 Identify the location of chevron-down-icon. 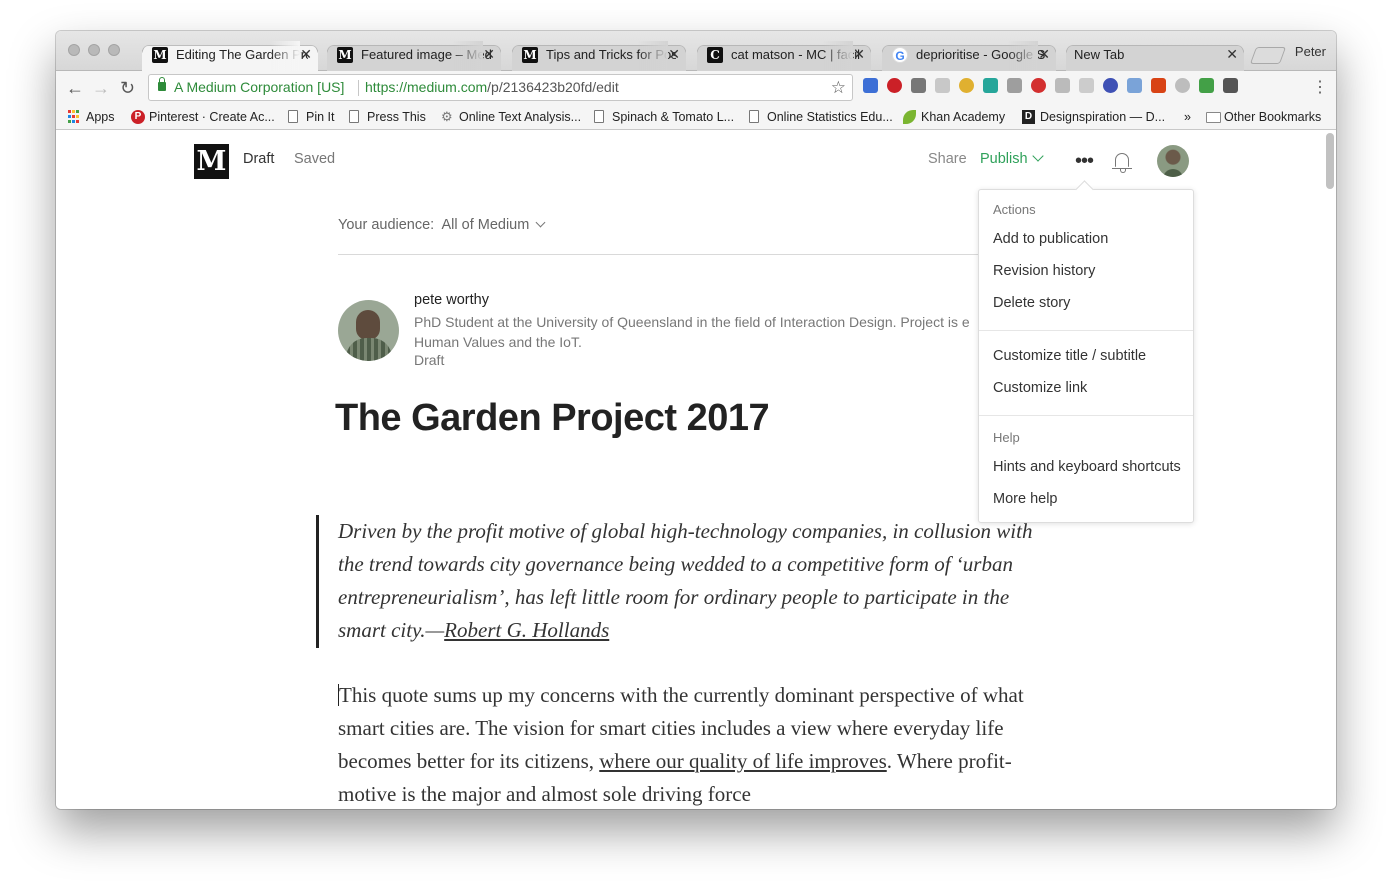
(540, 222).